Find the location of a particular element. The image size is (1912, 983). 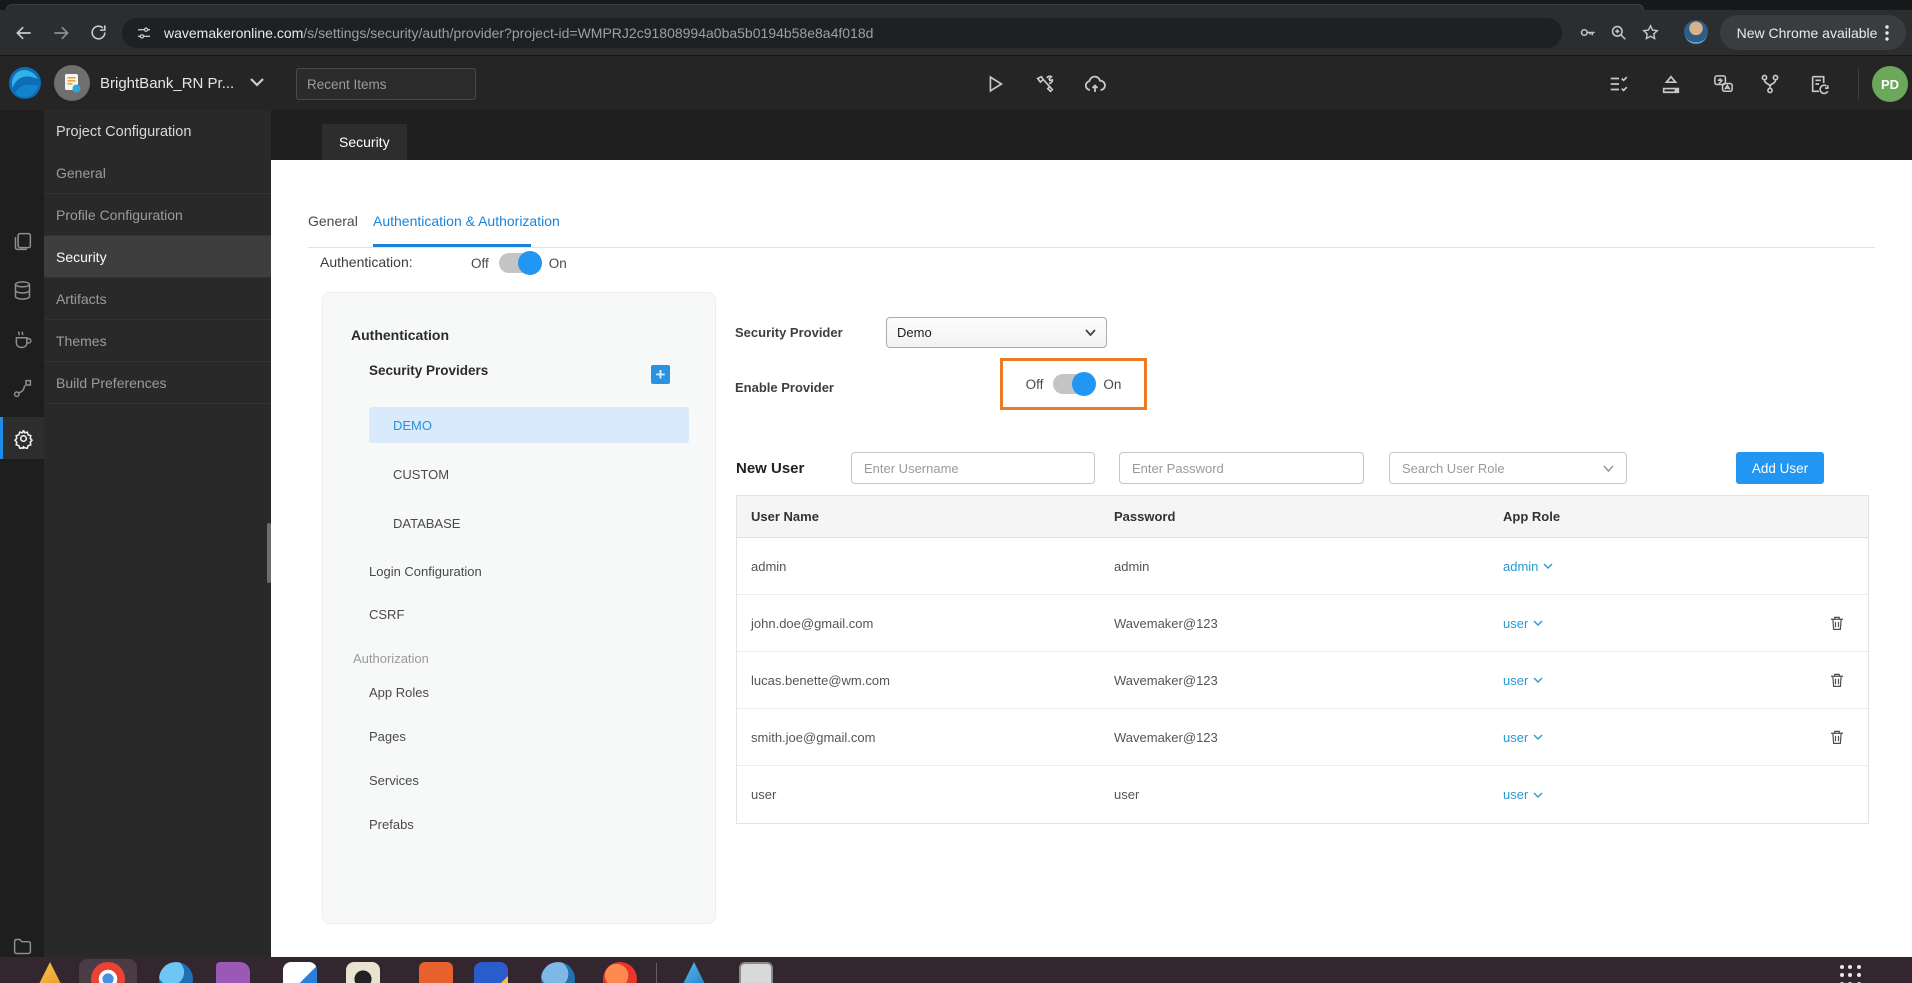

enable-provider-toggle-knob is located at coordinates (1084, 384).